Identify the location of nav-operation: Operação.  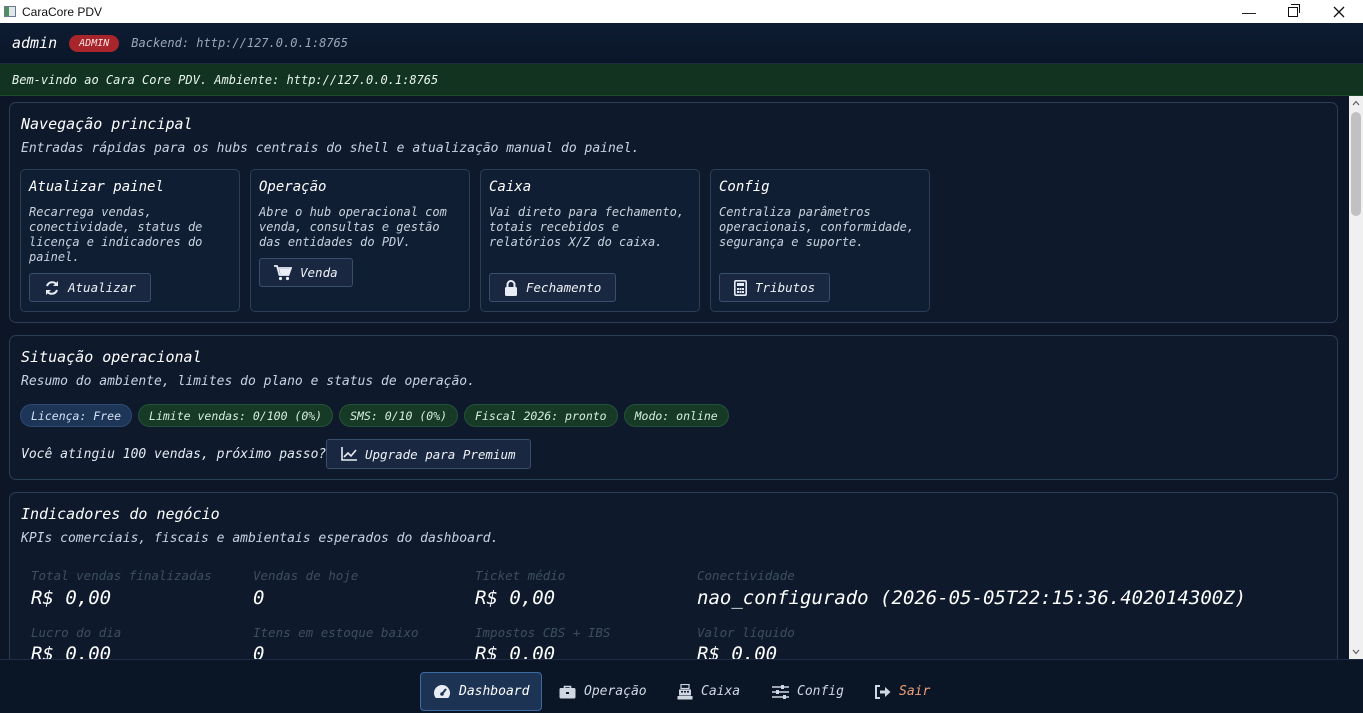
(603, 691).